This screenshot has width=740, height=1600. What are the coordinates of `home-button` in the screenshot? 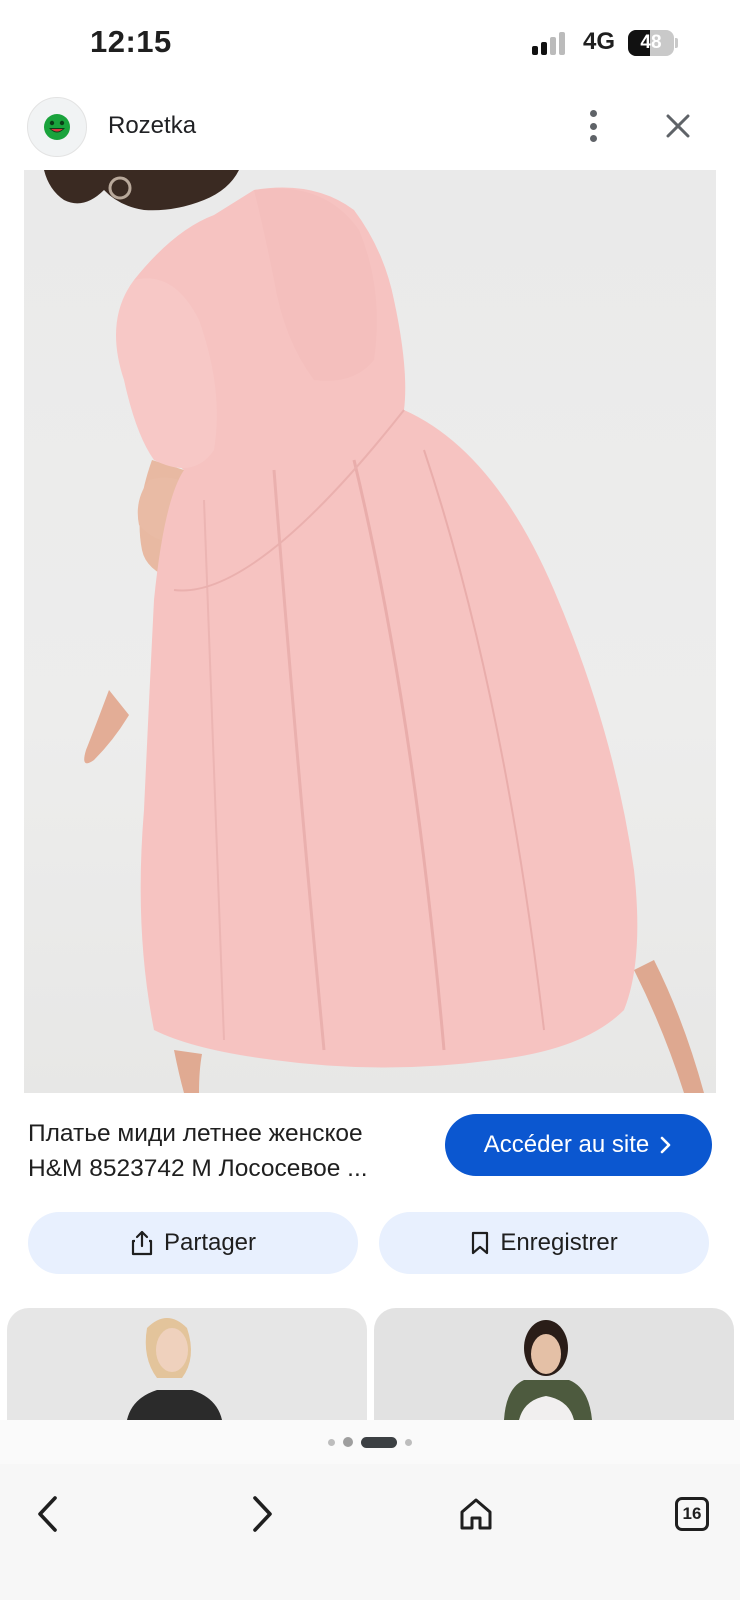 It's located at (476, 1514).